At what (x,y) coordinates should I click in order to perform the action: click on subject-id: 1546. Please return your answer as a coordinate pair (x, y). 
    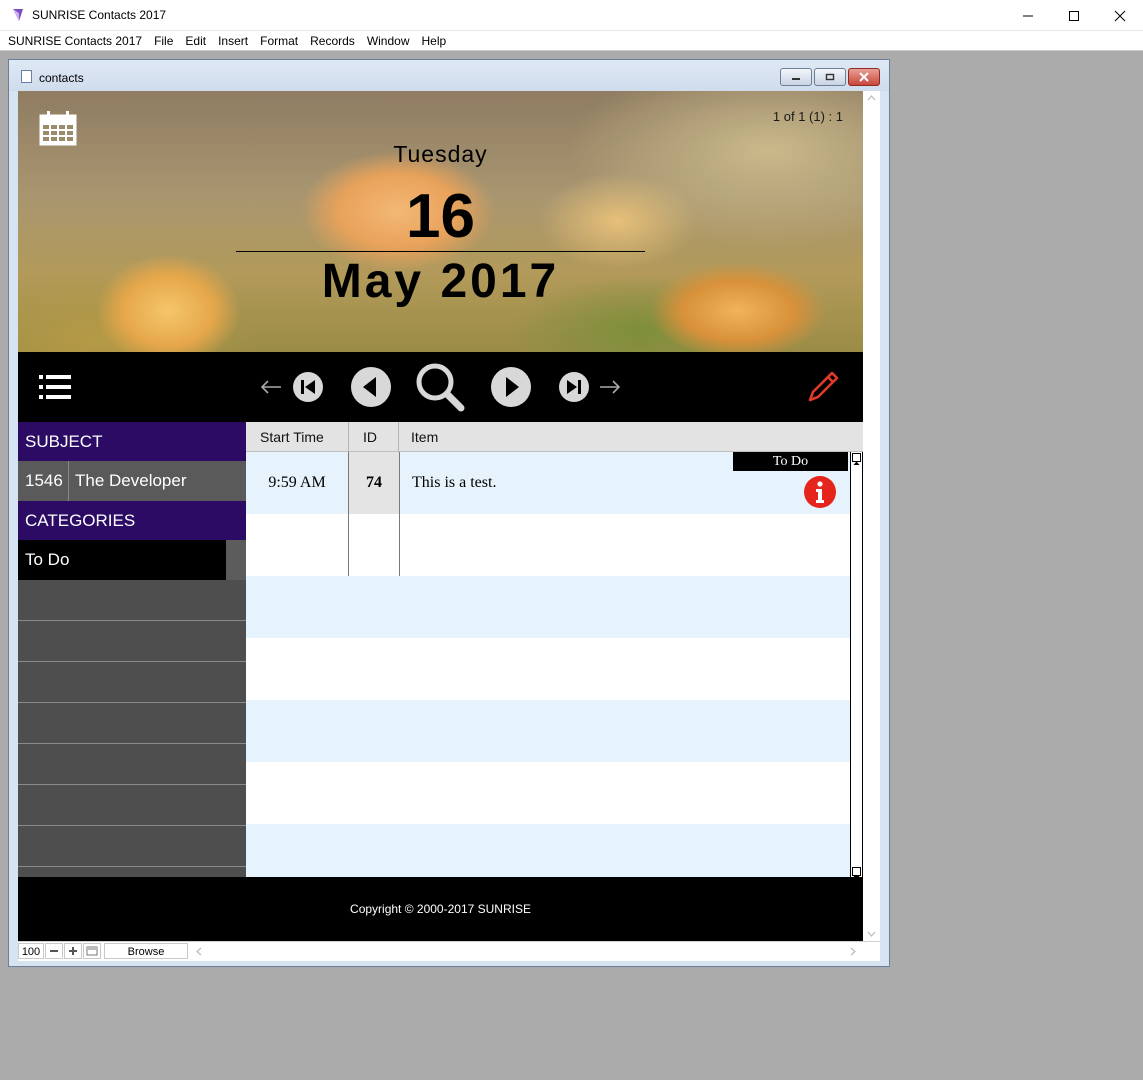
    Looking at the image, I should click on (44, 480).